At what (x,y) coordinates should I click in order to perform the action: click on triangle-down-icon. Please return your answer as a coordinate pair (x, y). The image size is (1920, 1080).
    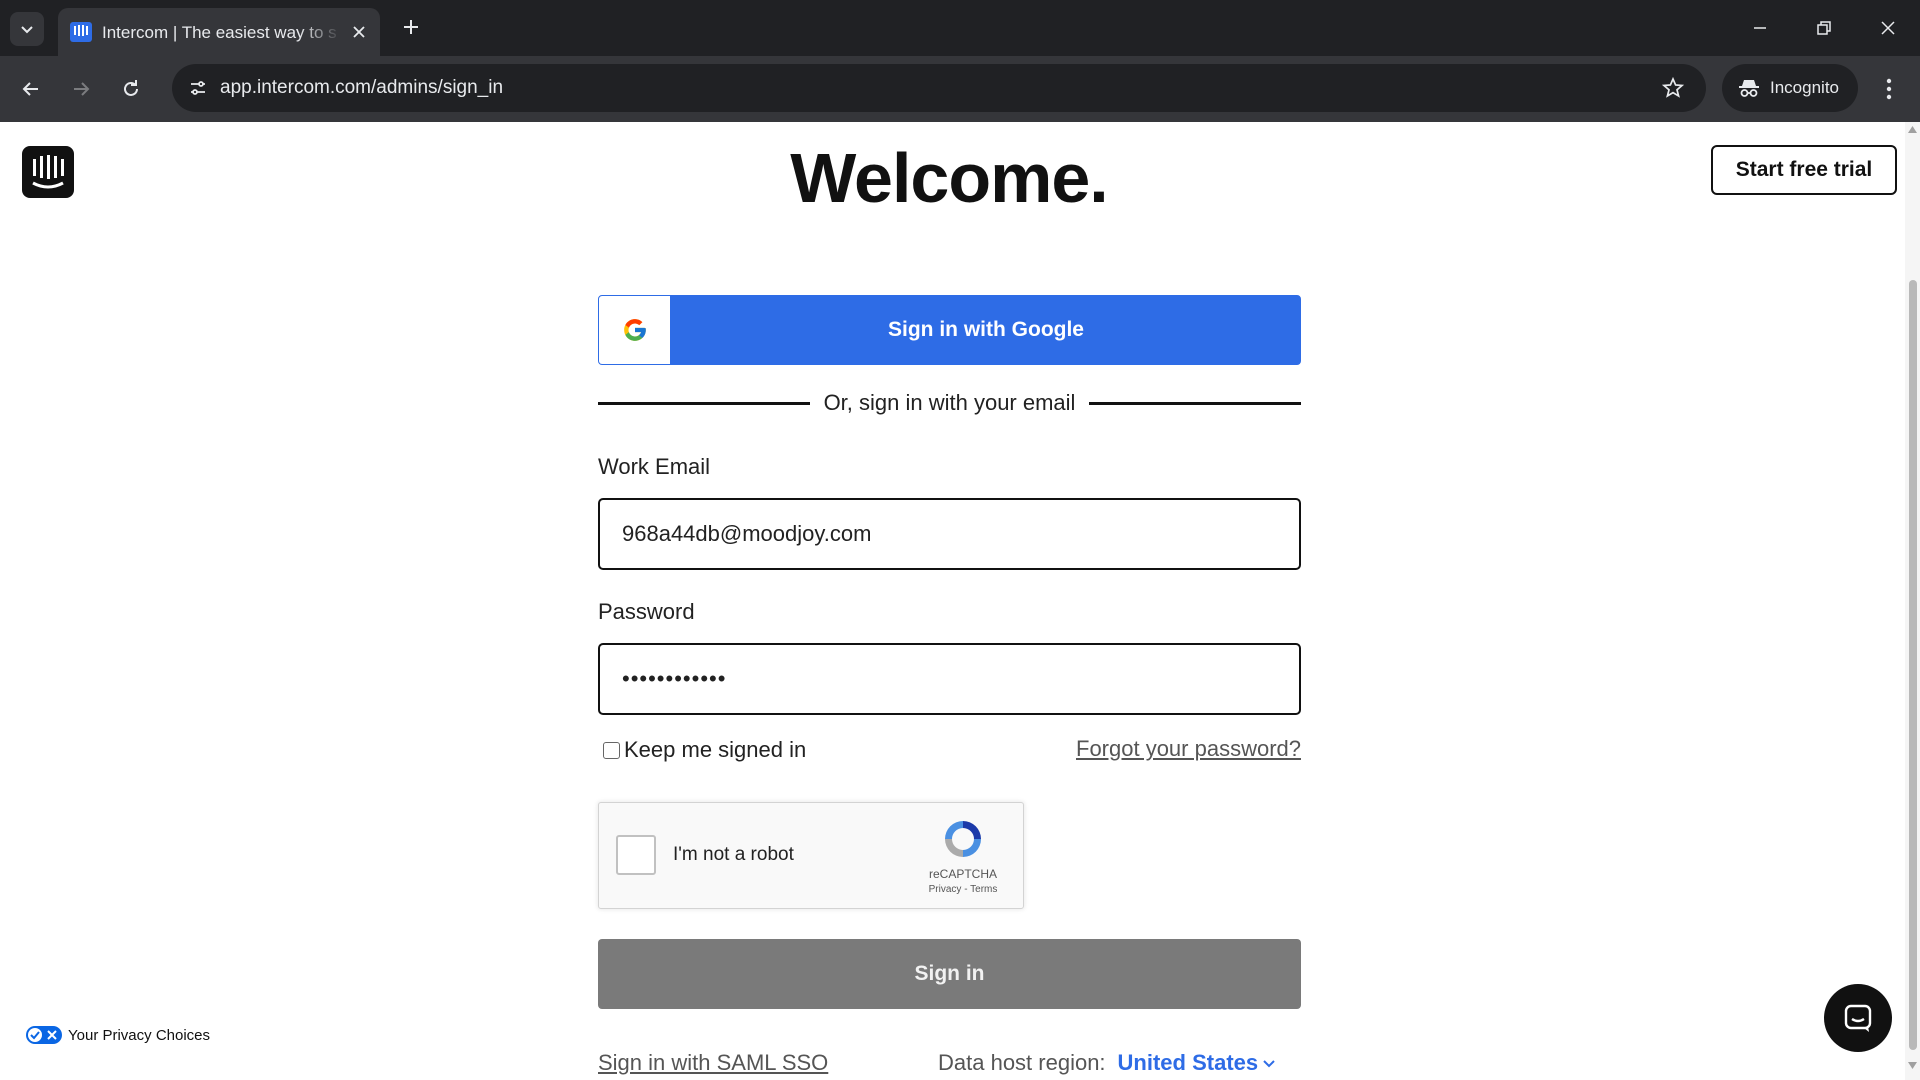
    Looking at the image, I should click on (1912, 1065).